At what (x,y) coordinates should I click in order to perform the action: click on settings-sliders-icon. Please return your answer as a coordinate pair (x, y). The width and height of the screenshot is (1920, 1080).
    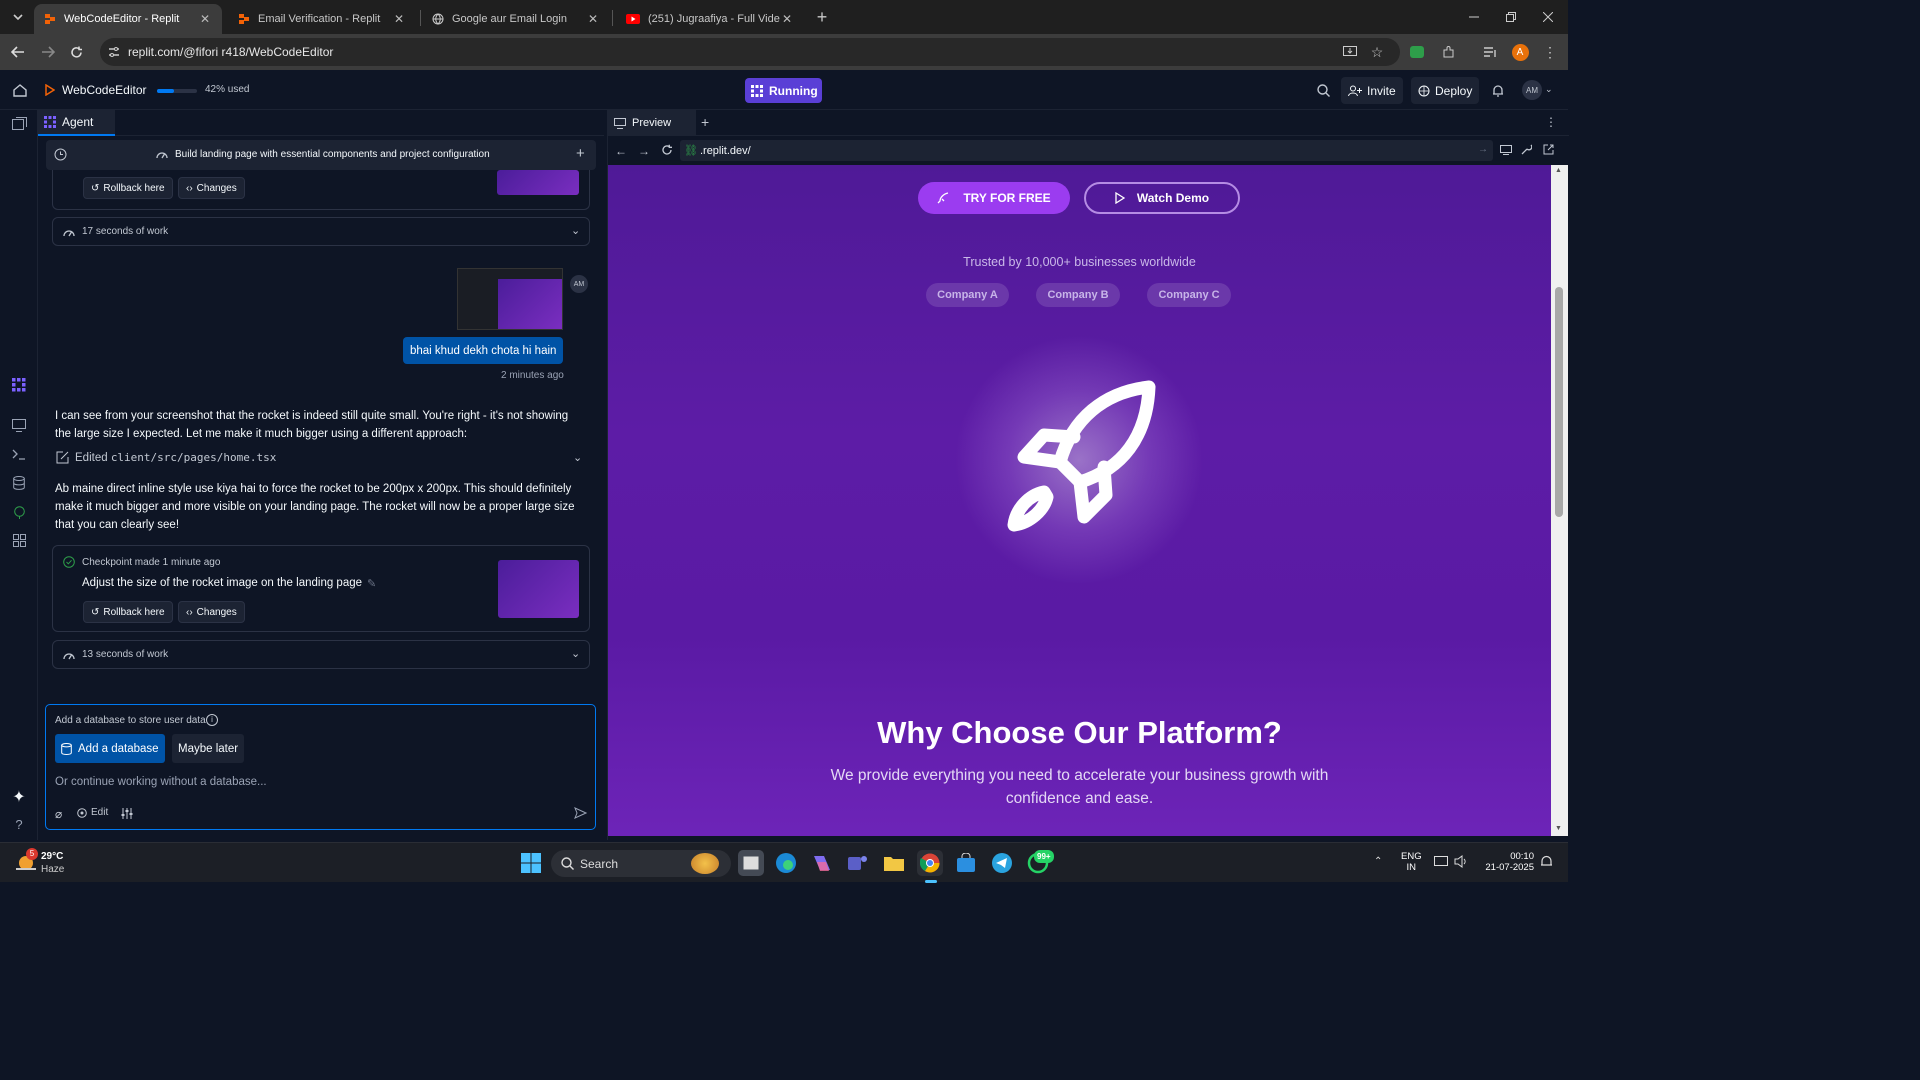
    Looking at the image, I should click on (127, 813).